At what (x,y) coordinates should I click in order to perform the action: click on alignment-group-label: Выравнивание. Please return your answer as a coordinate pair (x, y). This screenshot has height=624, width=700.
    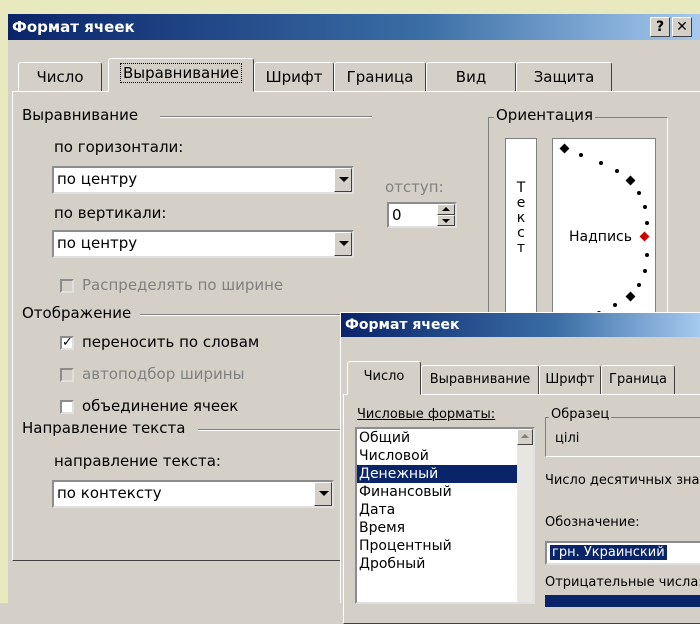
    Looking at the image, I should click on (80, 115).